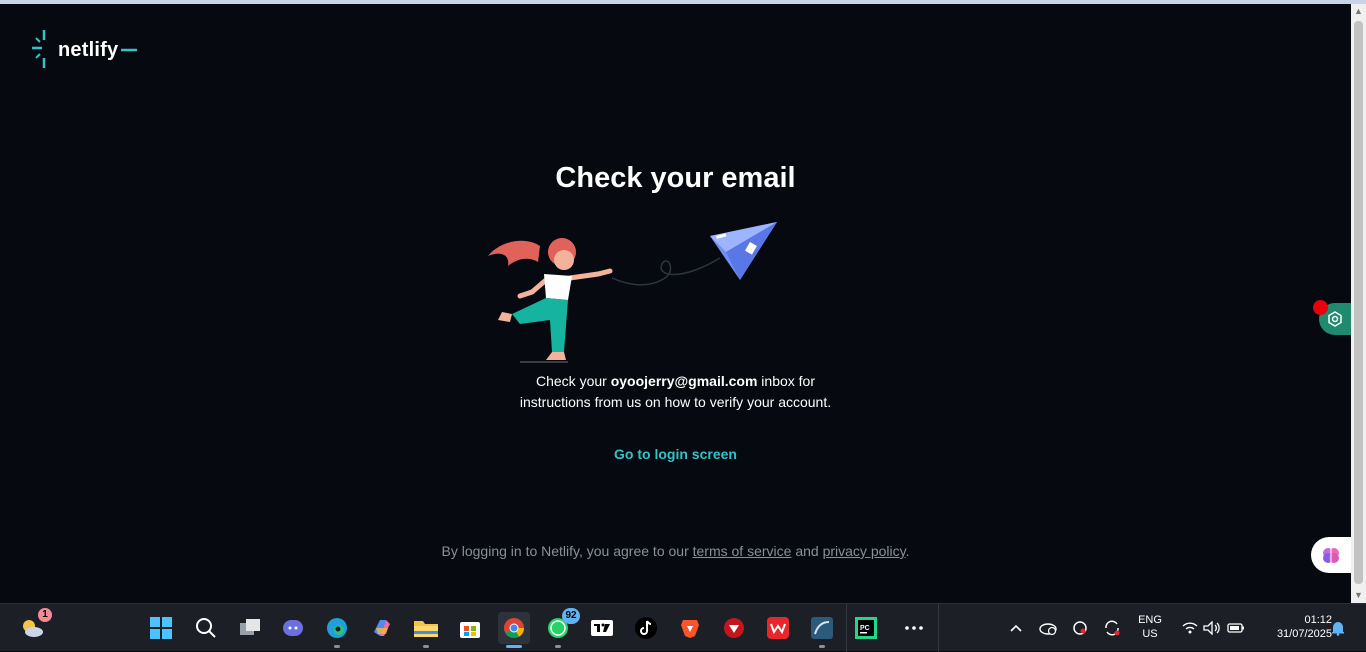  I want to click on go-to-login-link: Go to login screen, so click(675, 454).